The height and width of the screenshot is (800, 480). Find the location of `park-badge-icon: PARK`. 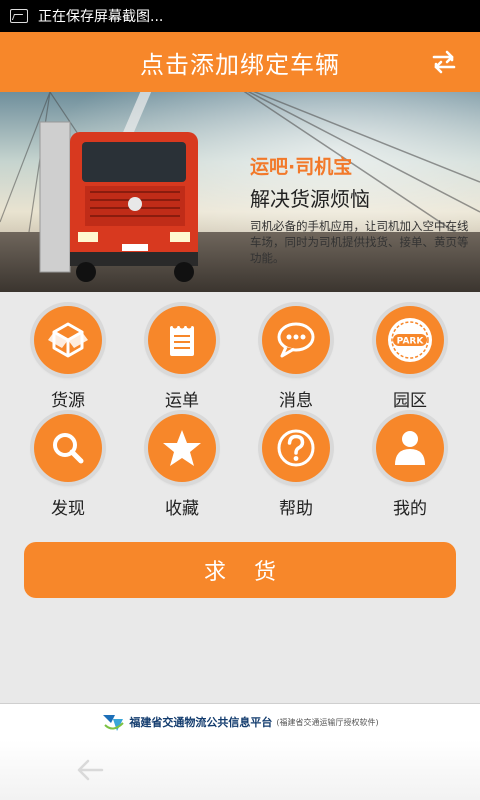

park-badge-icon: PARK is located at coordinates (410, 340).